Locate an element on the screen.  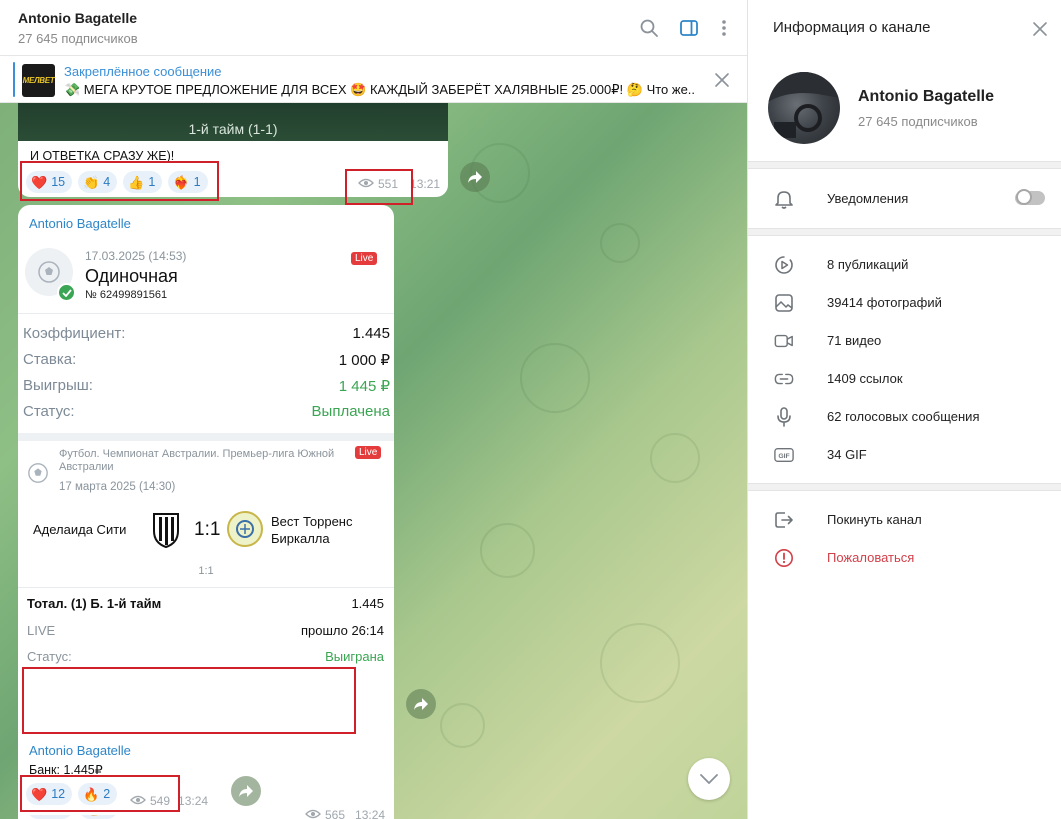
reaction-heart: ❤️ 15 is located at coordinates (49, 182).